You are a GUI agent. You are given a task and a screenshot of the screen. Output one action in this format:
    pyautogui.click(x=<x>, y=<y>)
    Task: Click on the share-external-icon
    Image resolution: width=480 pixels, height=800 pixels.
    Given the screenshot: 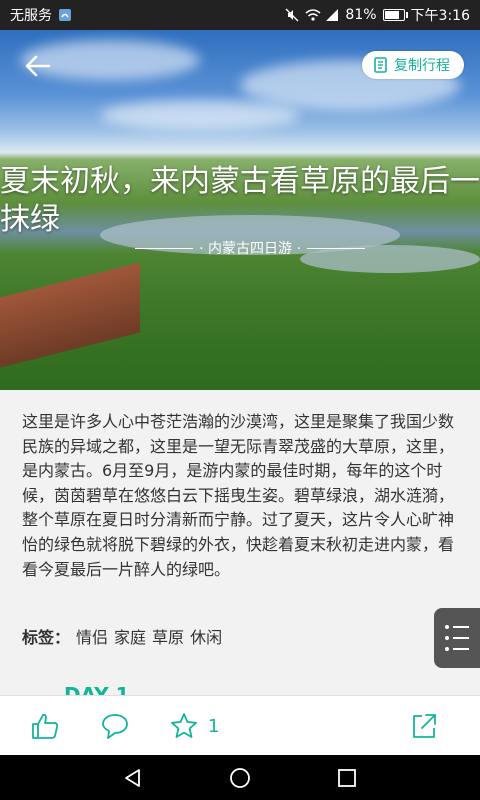 What is the action you would take?
    pyautogui.click(x=424, y=726)
    